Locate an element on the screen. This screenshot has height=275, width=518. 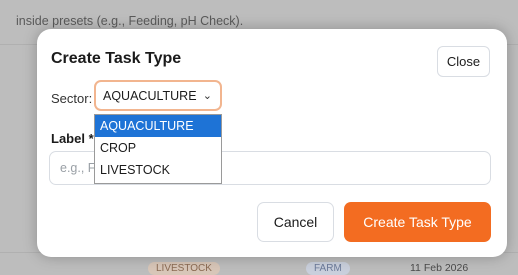
livestock-badge: LIVESTOCK is located at coordinates (184, 268).